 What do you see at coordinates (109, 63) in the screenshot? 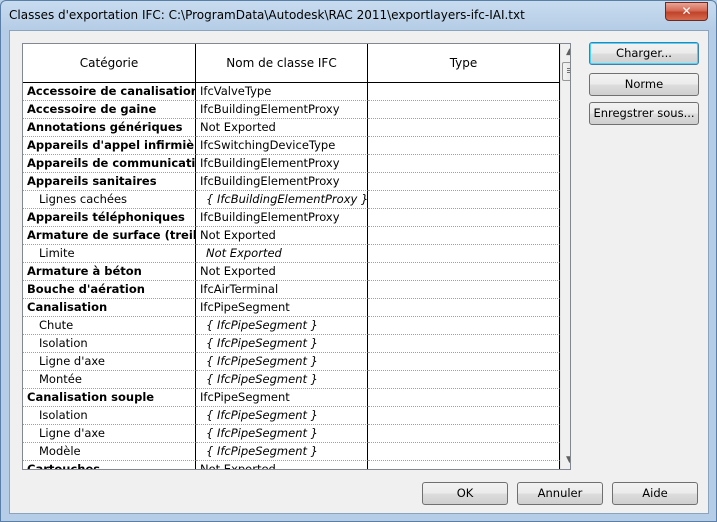
I see `column-header-category: Catégorie` at bounding box center [109, 63].